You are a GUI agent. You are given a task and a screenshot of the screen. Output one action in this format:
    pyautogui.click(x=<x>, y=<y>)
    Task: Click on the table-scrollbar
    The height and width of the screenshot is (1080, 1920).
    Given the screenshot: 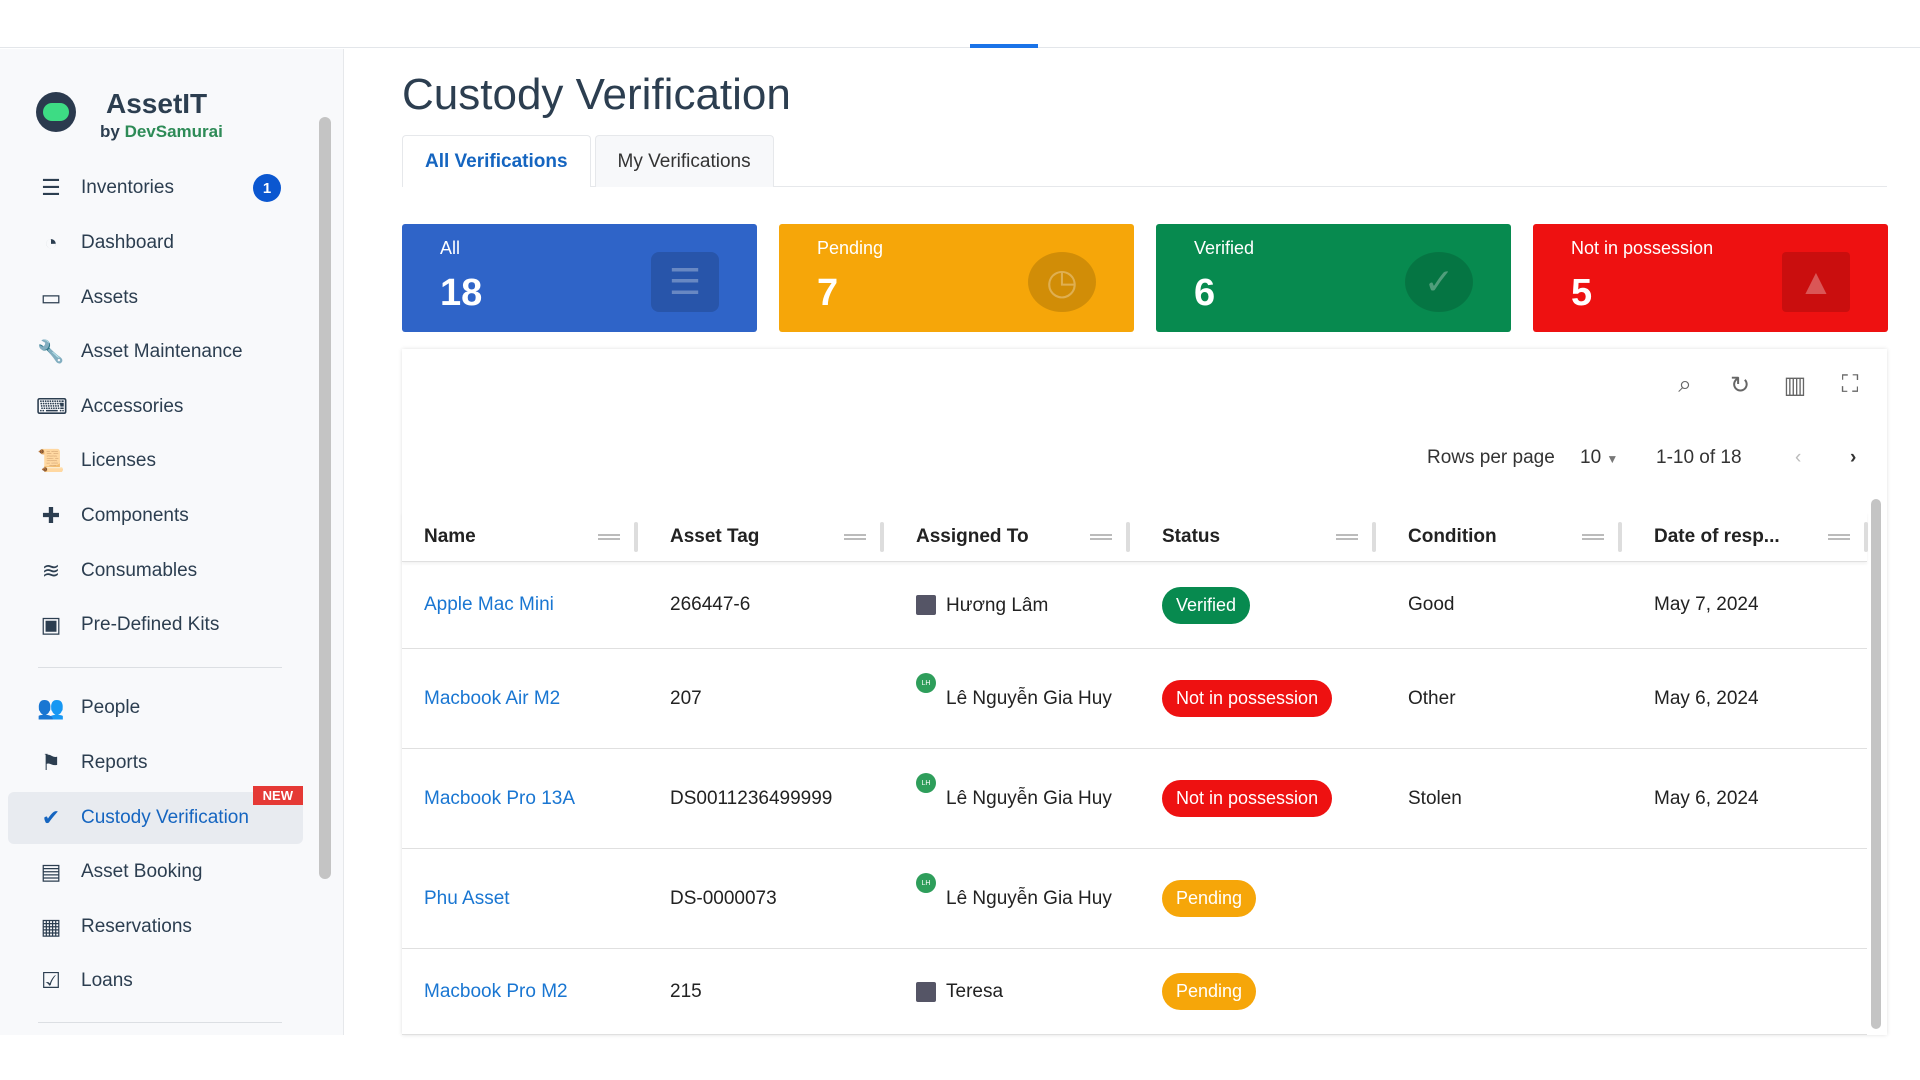 What is the action you would take?
    pyautogui.click(x=1876, y=764)
    